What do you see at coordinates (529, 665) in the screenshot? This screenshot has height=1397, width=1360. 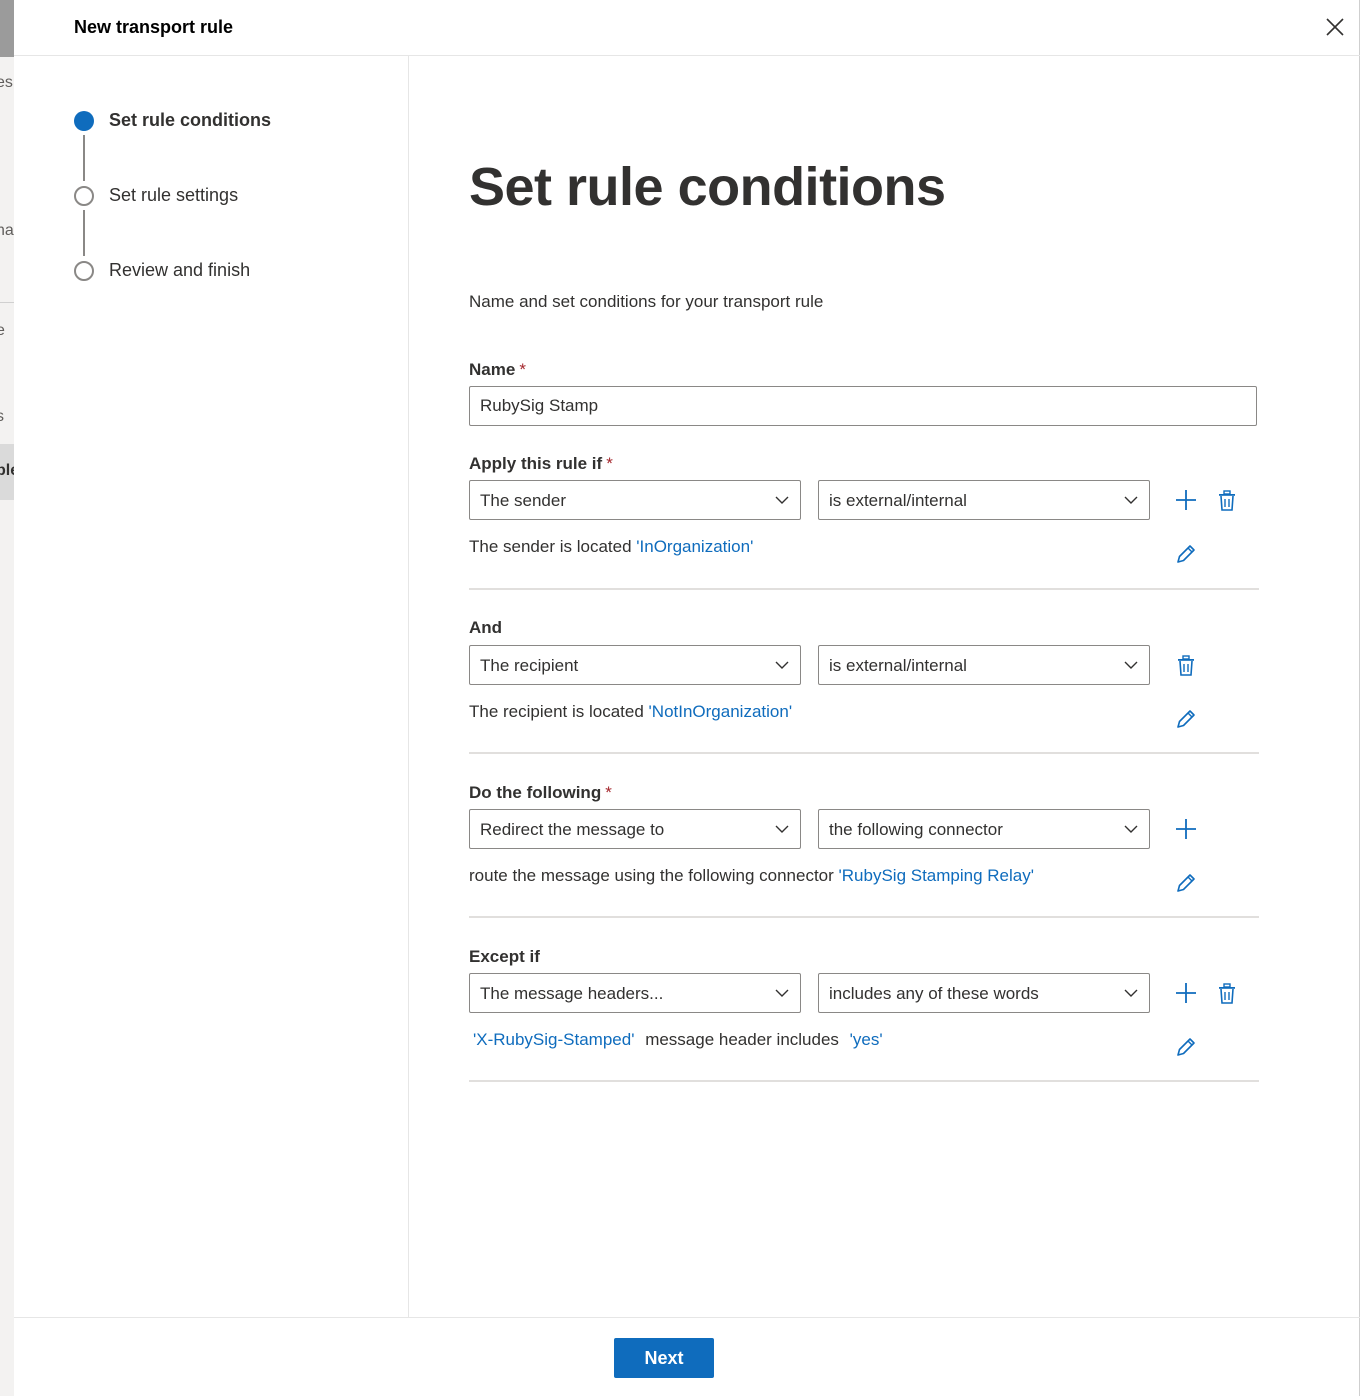 I see `dropdown-value: The recipient` at bounding box center [529, 665].